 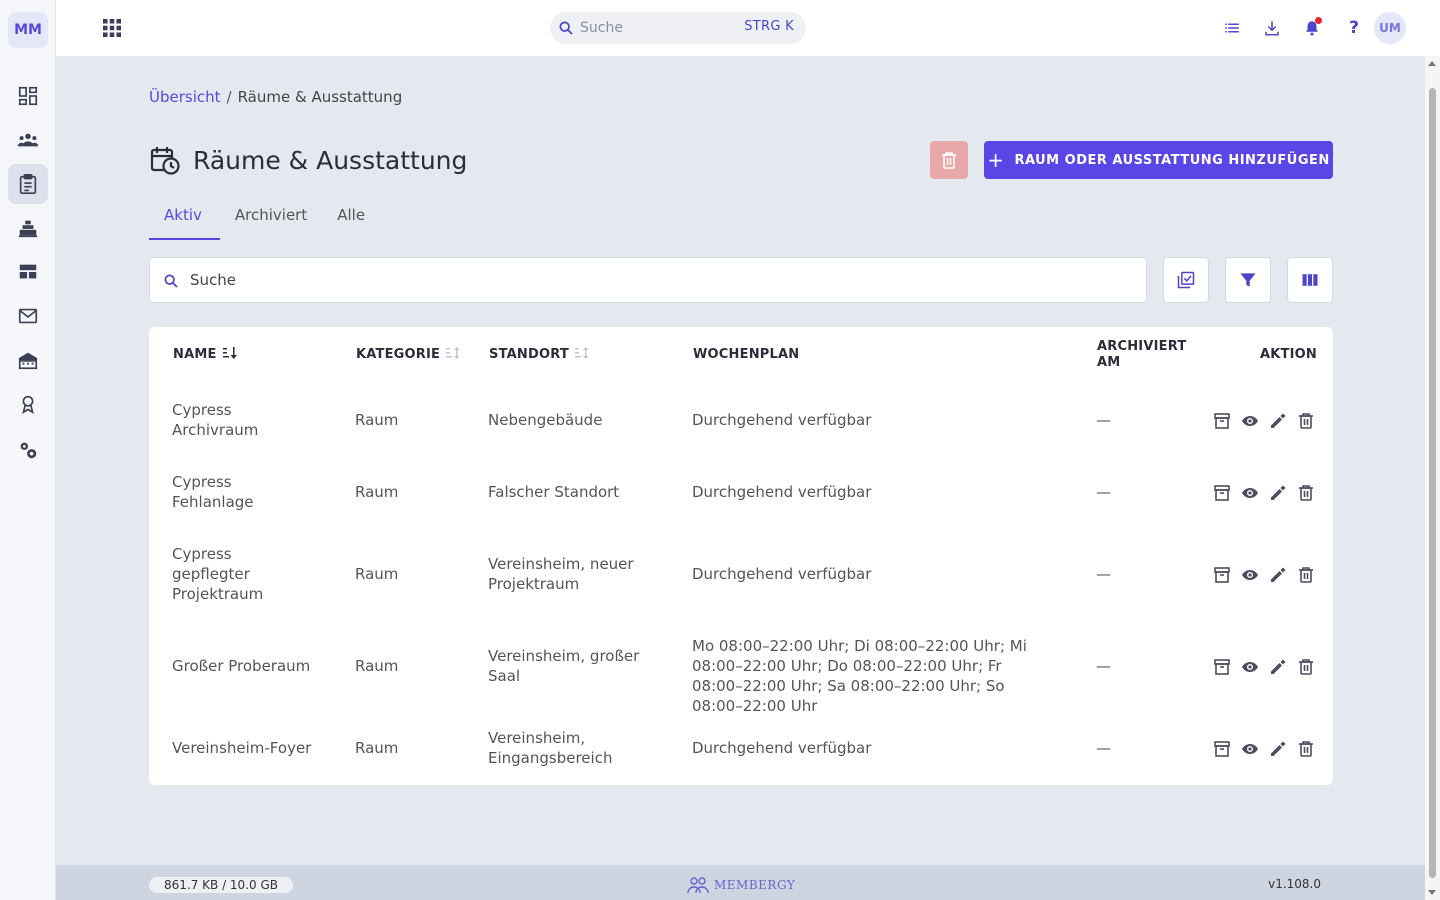 What do you see at coordinates (377, 574) in the screenshot?
I see `row-3-category: Raum` at bounding box center [377, 574].